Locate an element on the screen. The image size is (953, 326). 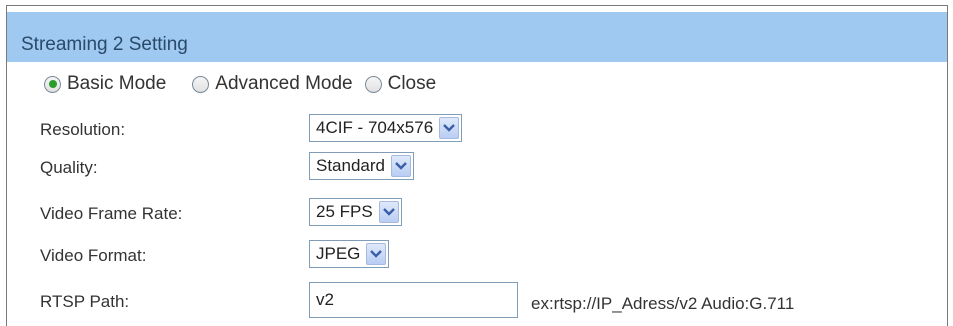
resolution-label: Resolution: is located at coordinates (83, 129).